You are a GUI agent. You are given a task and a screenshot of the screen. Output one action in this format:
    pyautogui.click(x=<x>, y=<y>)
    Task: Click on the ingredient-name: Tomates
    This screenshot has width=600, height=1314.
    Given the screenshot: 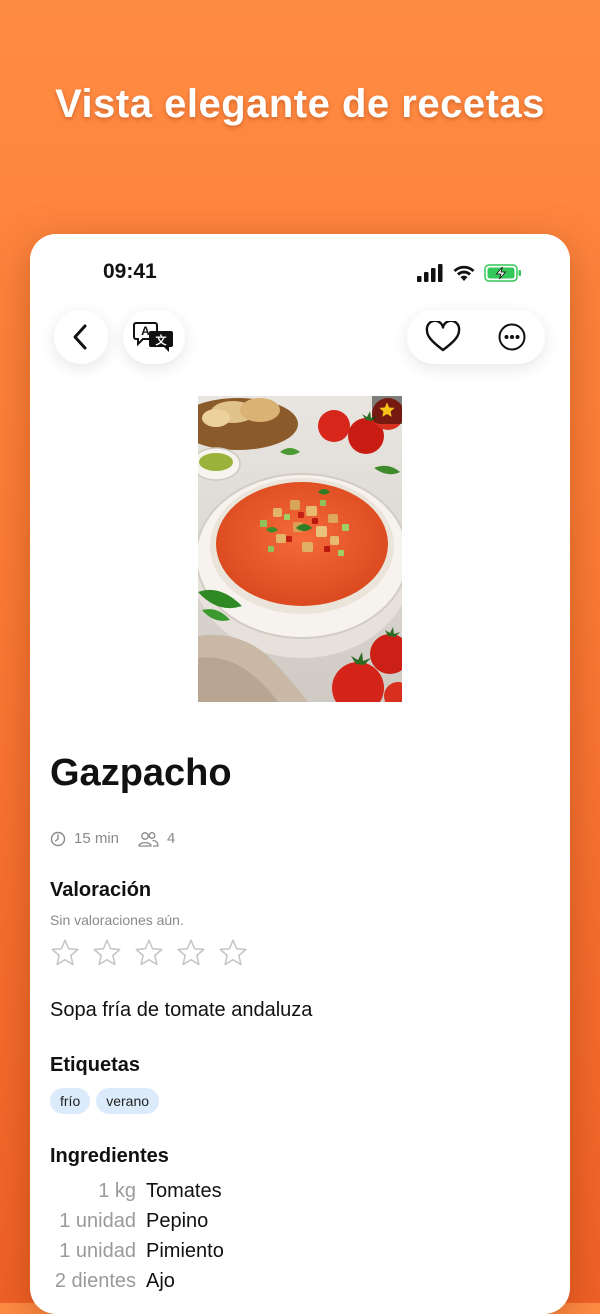 What is the action you would take?
    pyautogui.click(x=184, y=1191)
    